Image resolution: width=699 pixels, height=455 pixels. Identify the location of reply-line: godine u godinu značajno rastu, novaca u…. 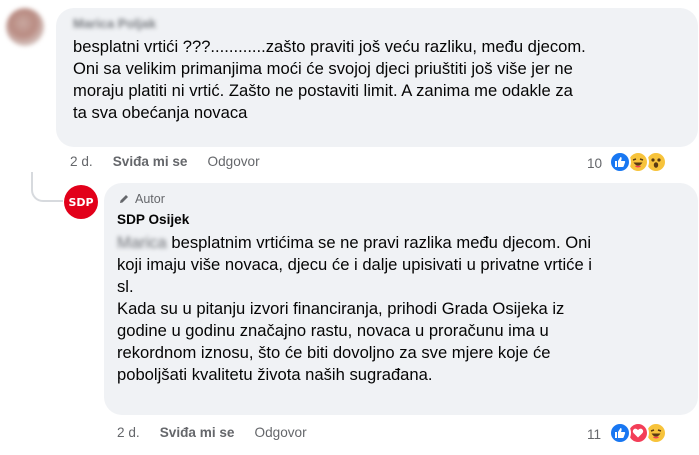
(333, 330).